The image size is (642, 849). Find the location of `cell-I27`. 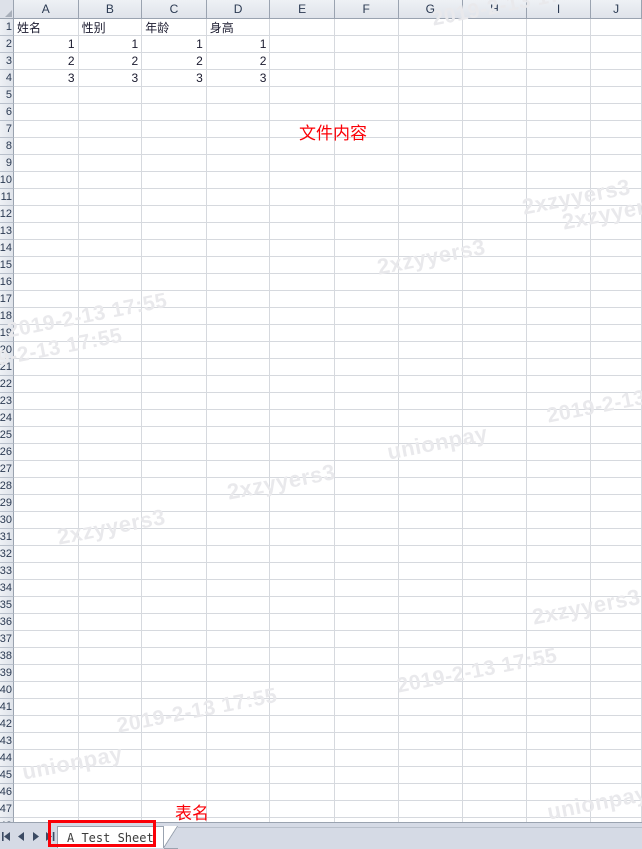

cell-I27 is located at coordinates (559, 469).